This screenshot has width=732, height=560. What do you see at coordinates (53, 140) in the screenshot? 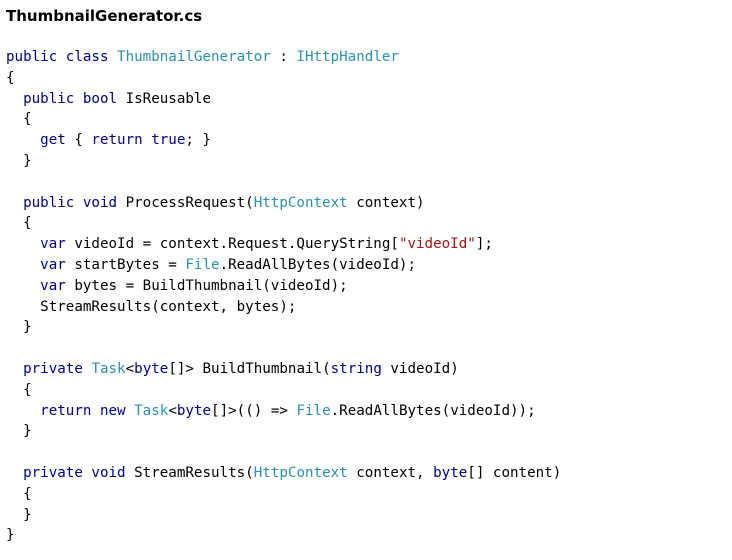
I see `code-token: get` at bounding box center [53, 140].